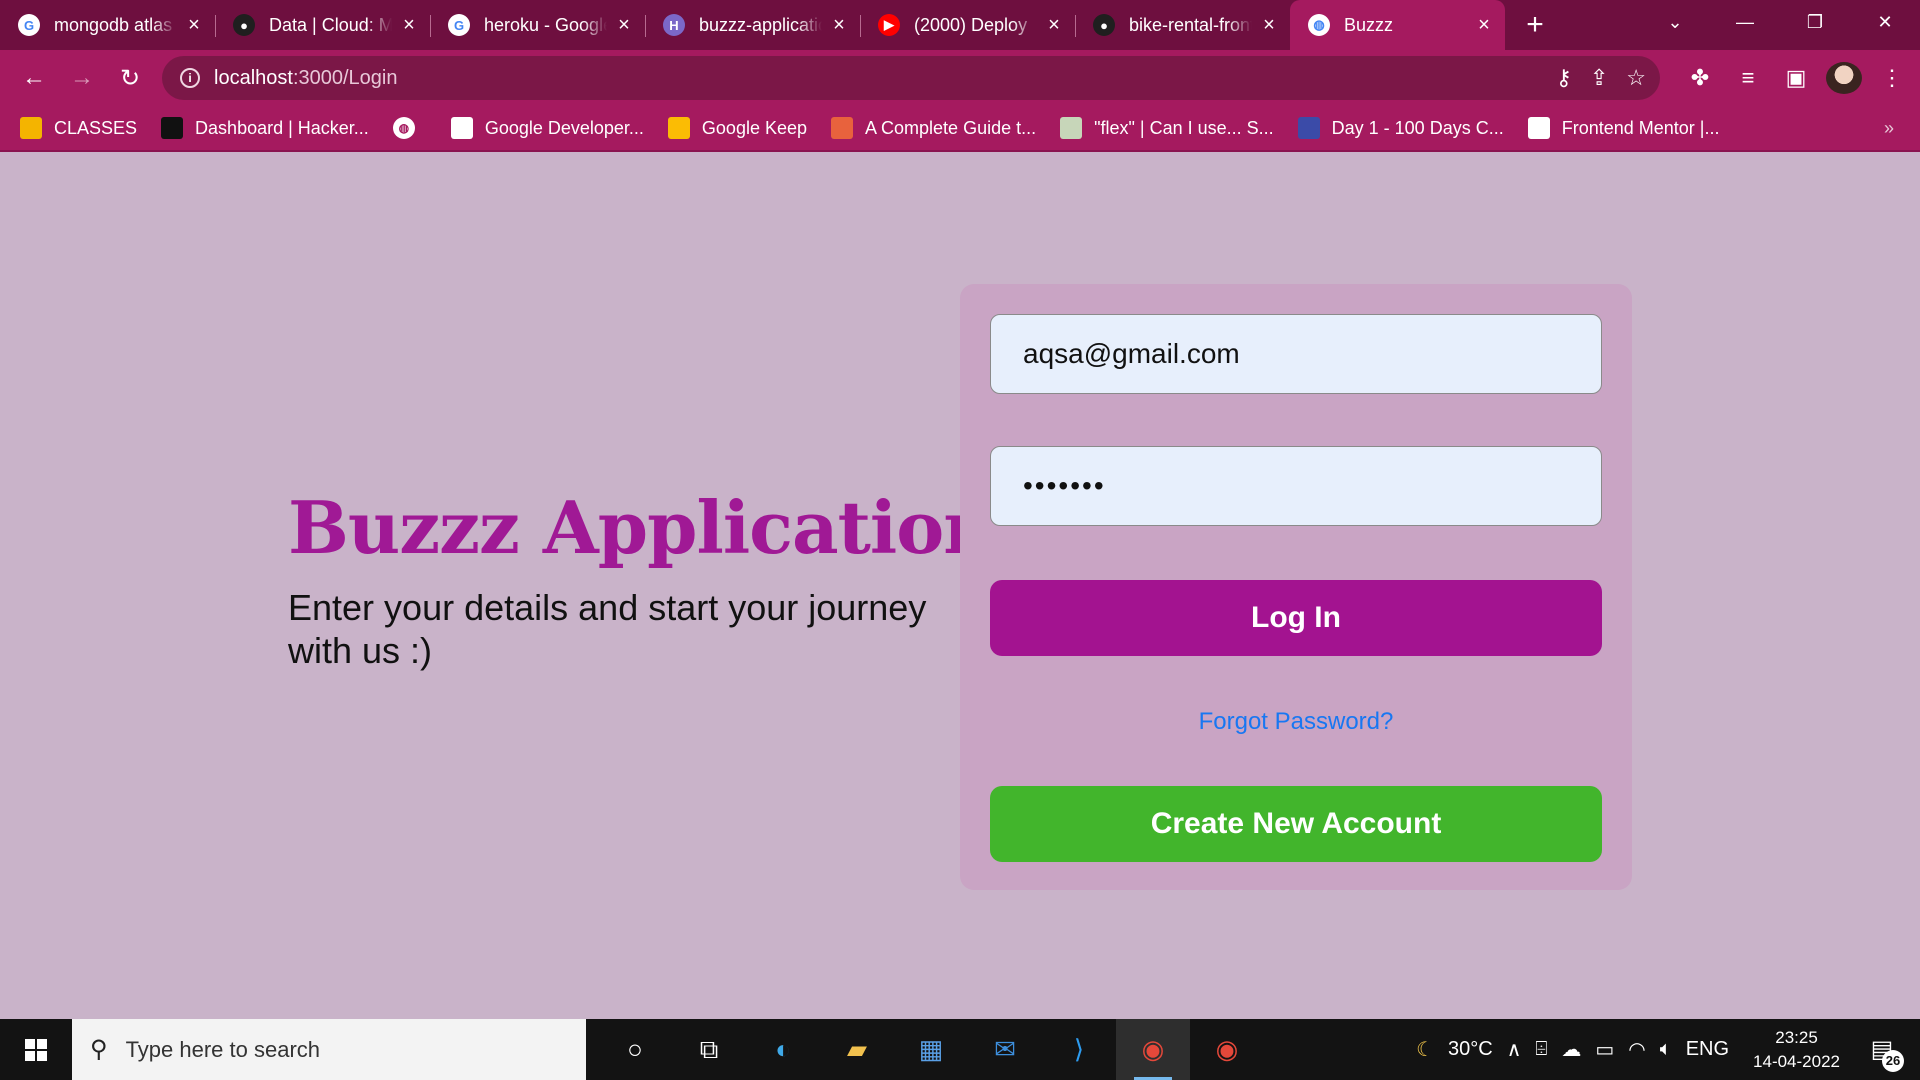 Image resolution: width=1920 pixels, height=1080 pixels. Describe the element at coordinates (1397, 25) in the screenshot. I see `browser-tab: ◍ Buzzz ×` at that location.